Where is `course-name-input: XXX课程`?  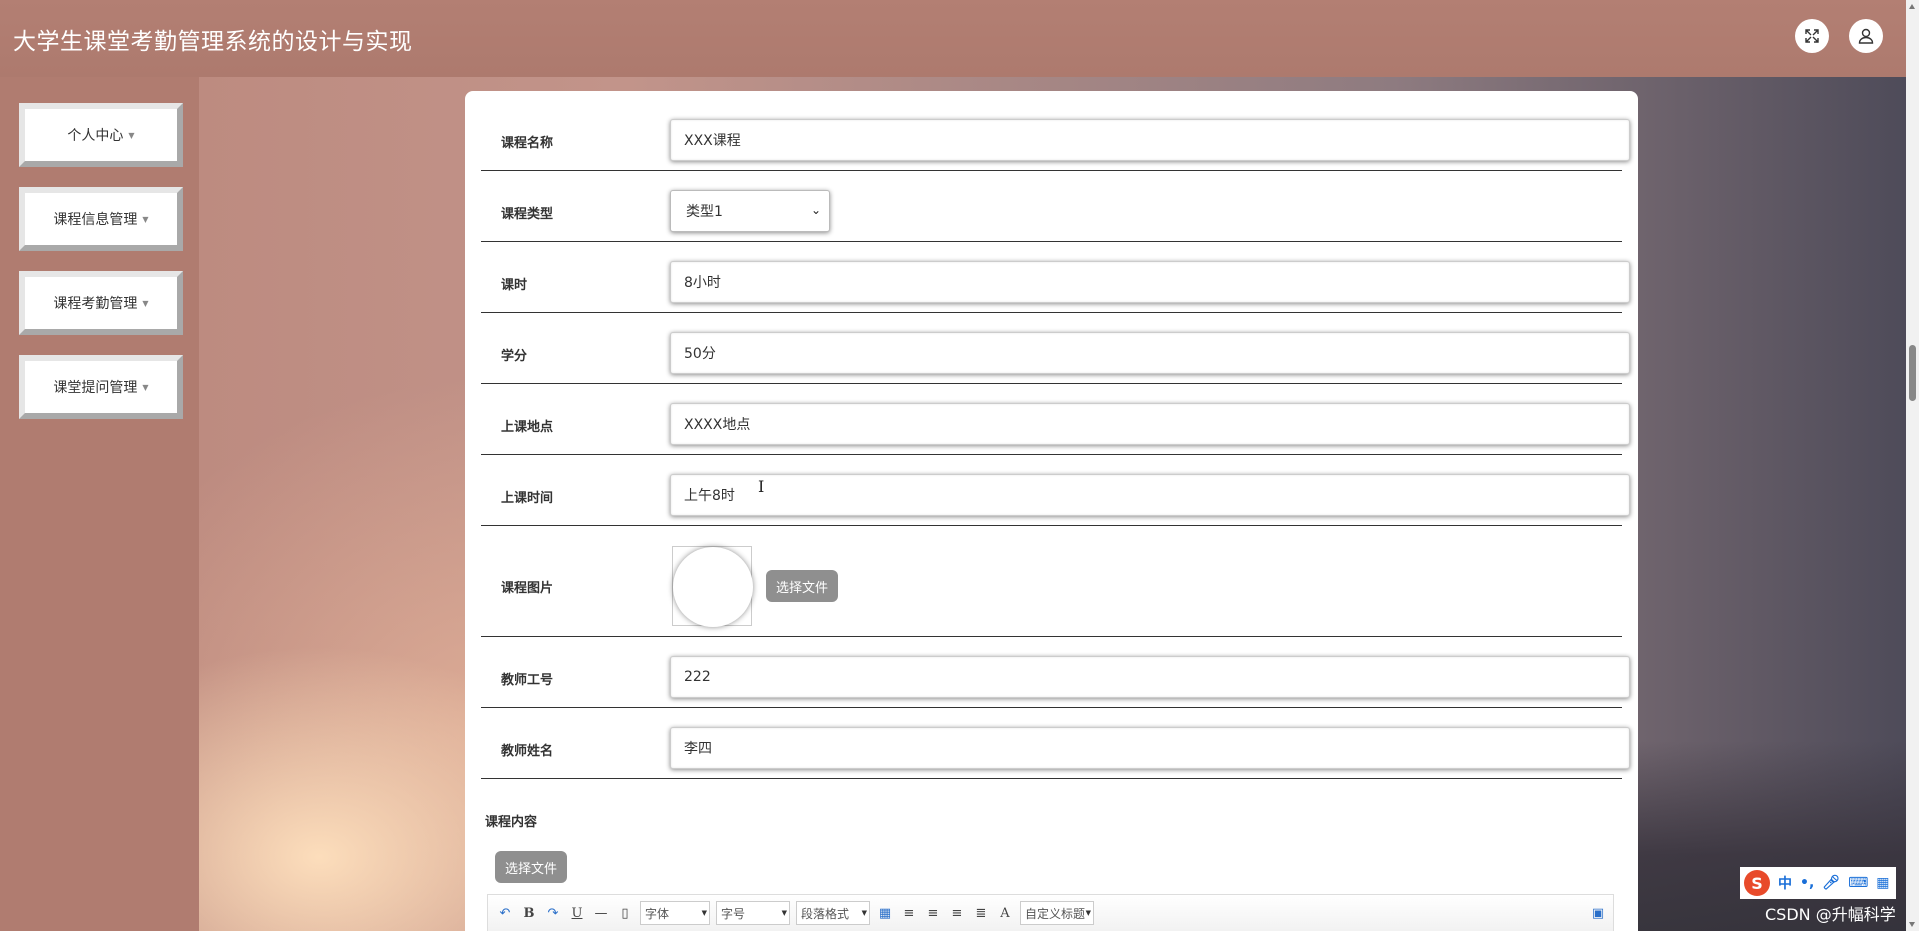
course-name-input: XXX课程 is located at coordinates (1150, 140).